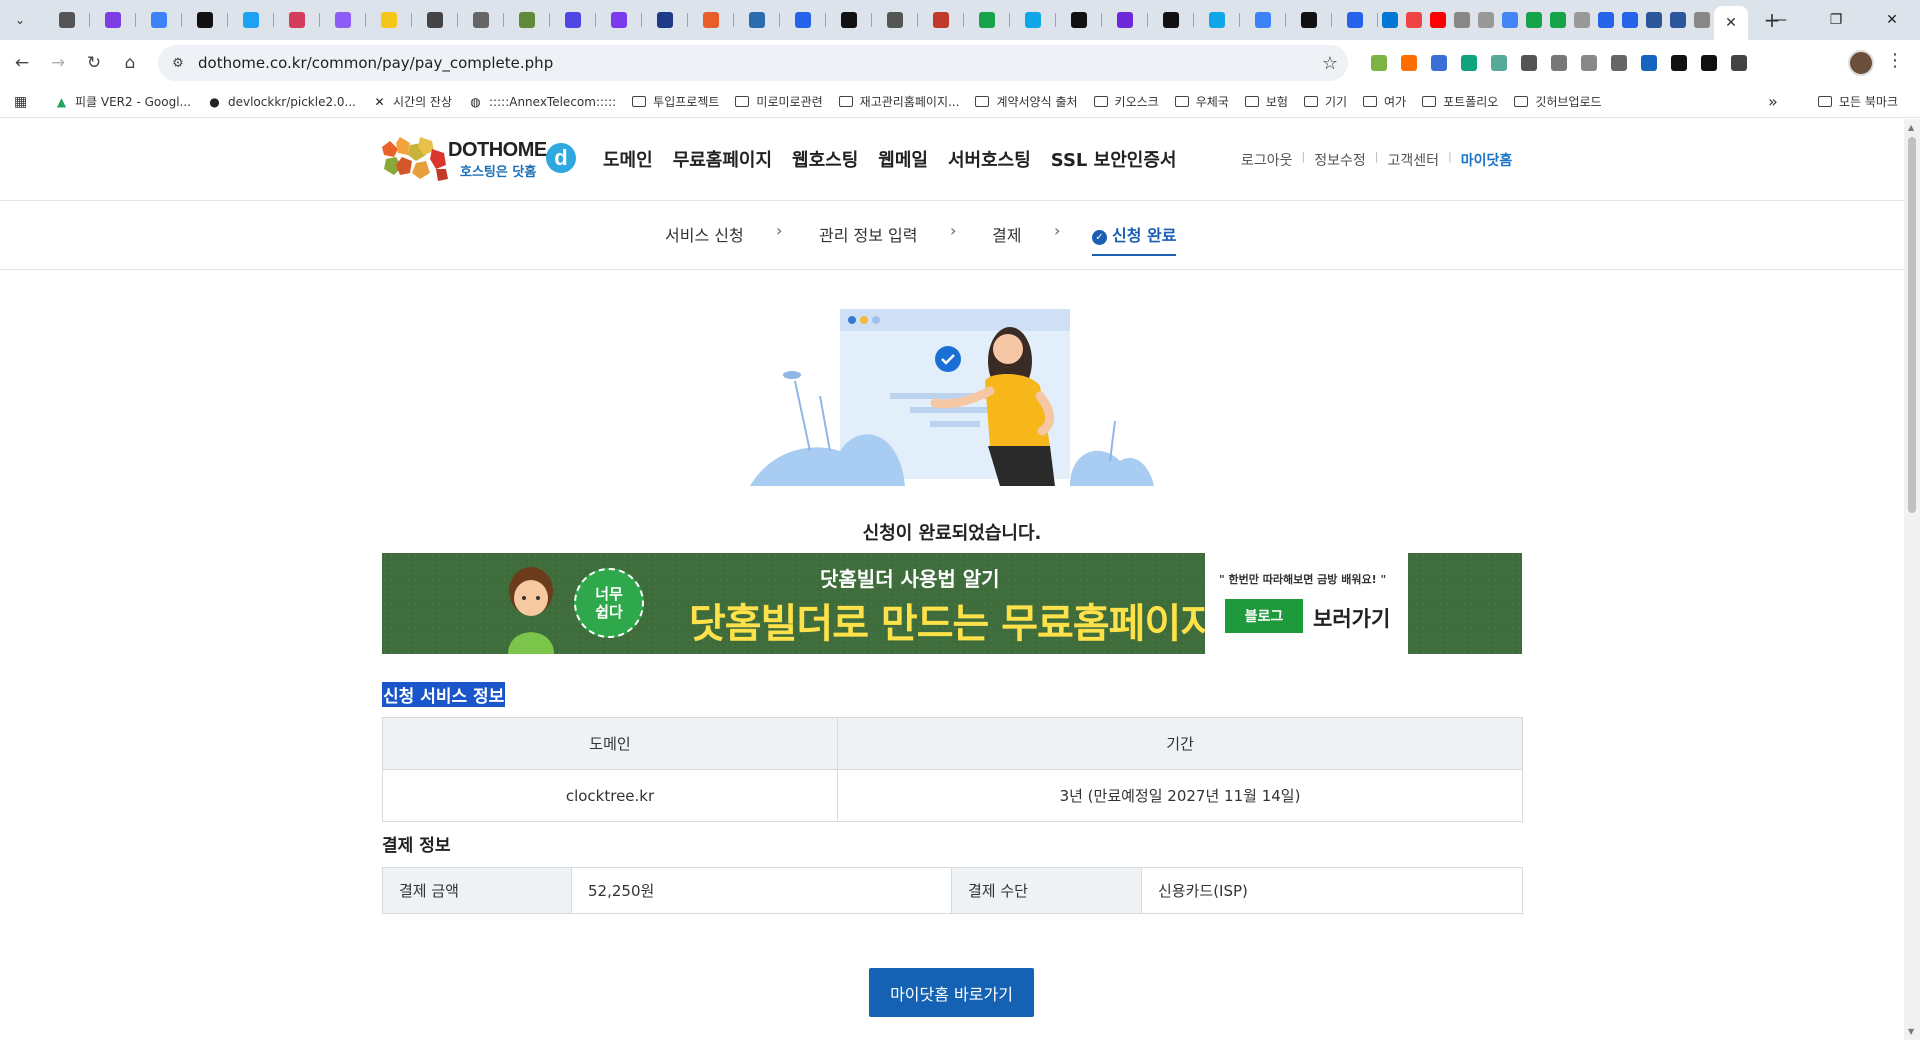  Describe the element at coordinates (1325, 101) in the screenshot. I see `bookmark-item: 기기` at that location.